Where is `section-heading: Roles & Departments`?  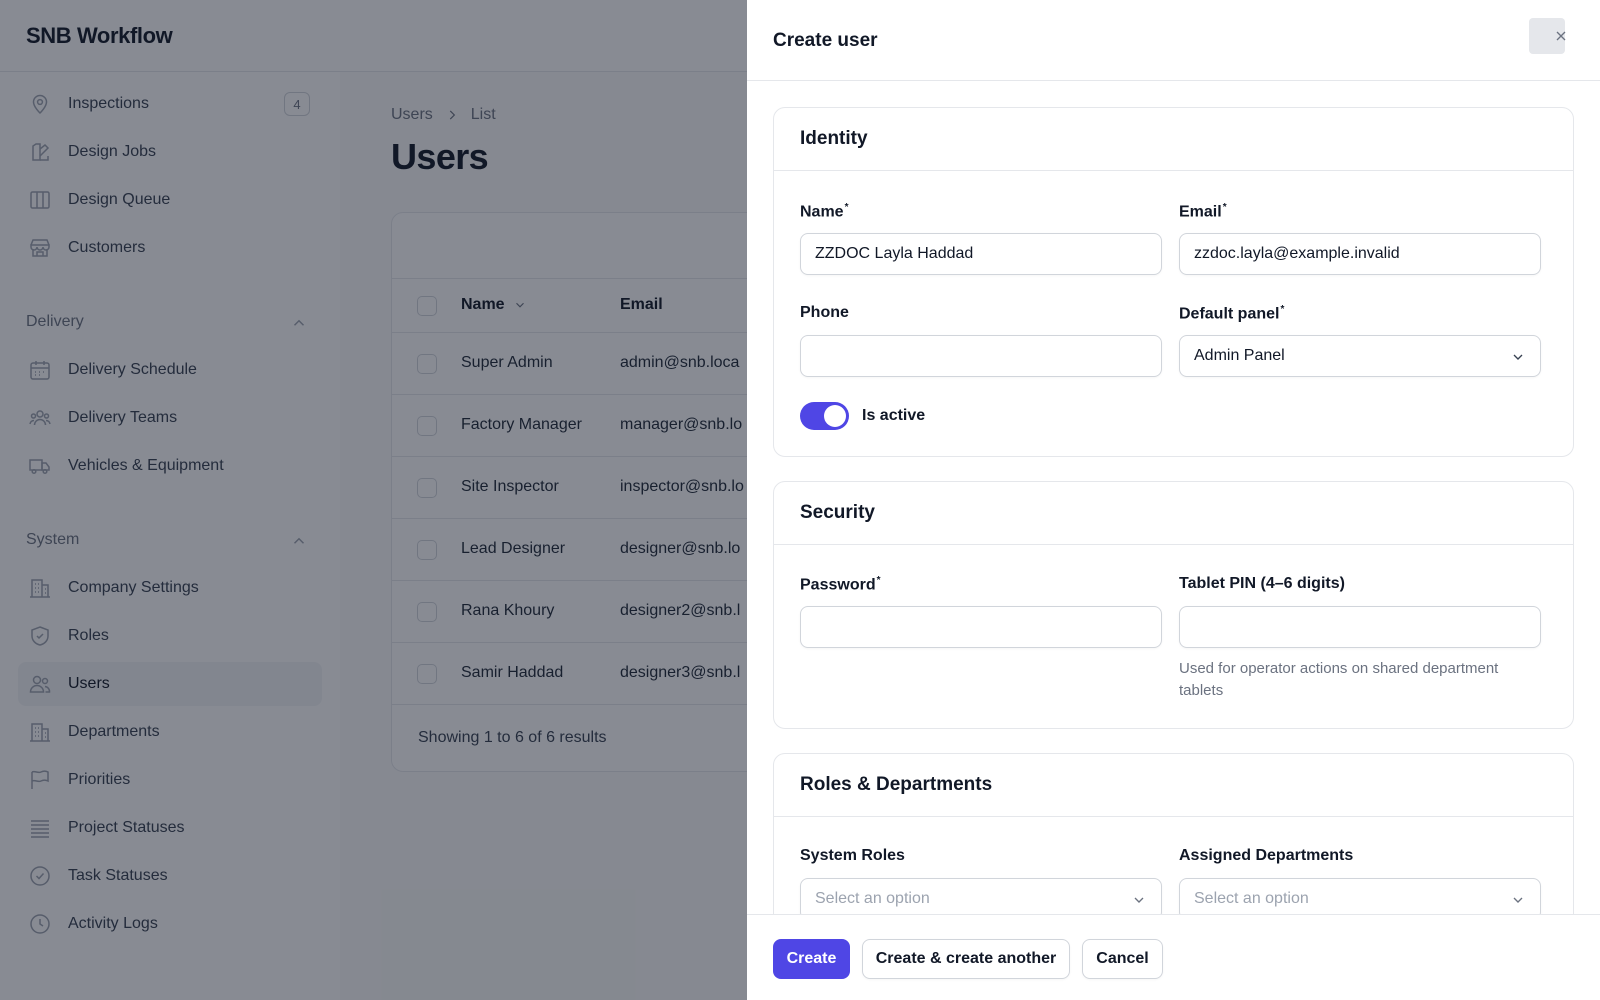
section-heading: Roles & Departments is located at coordinates (1173, 785).